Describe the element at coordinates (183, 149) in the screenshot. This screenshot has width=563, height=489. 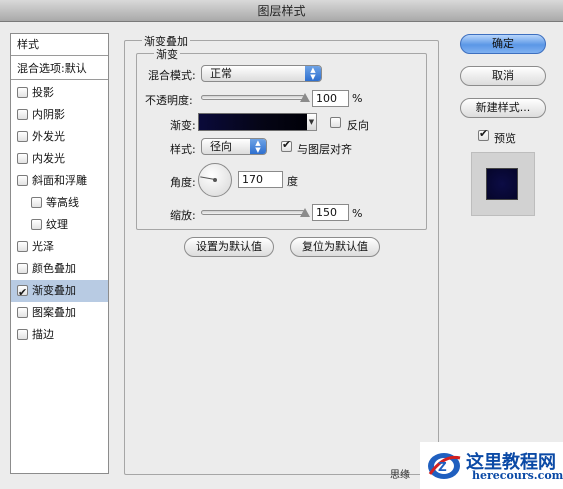
I see `style-label: 样式:` at that location.